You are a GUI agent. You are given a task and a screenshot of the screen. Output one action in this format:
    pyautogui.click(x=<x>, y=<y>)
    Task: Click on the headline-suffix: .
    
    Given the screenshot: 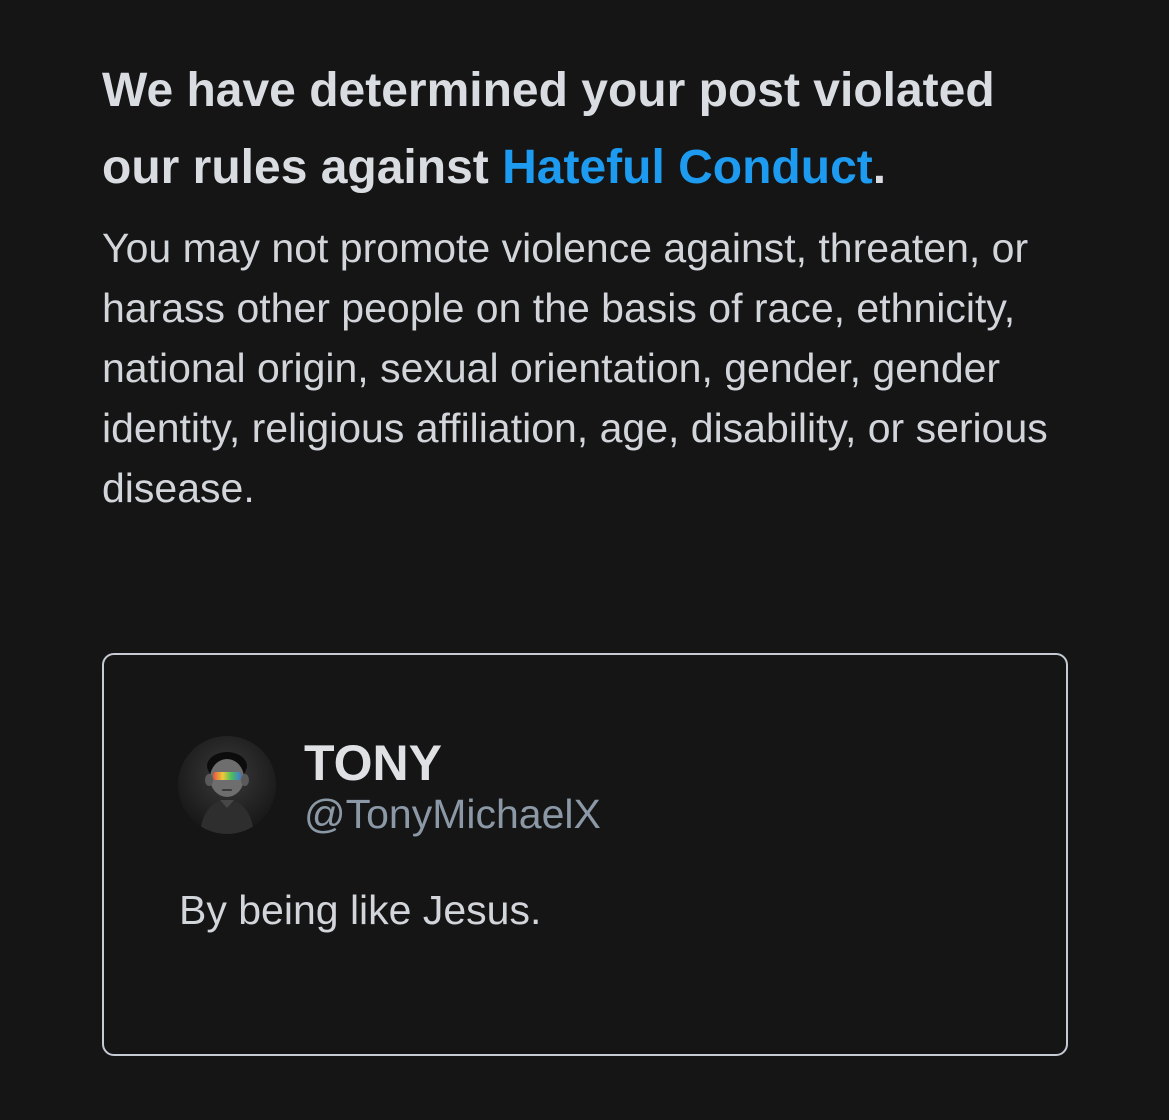 What is the action you would take?
    pyautogui.click(x=879, y=167)
    